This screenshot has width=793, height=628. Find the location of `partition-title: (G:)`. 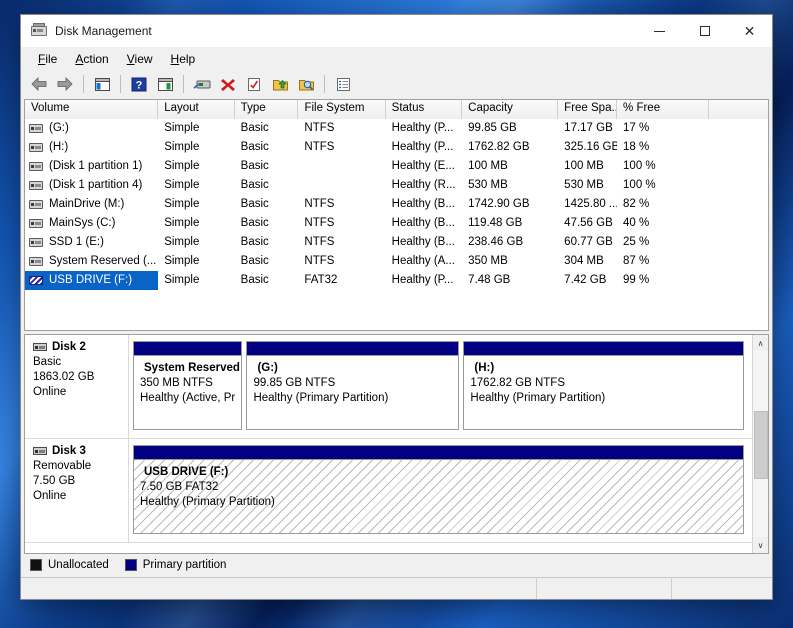

partition-title: (G:) is located at coordinates (267, 368).